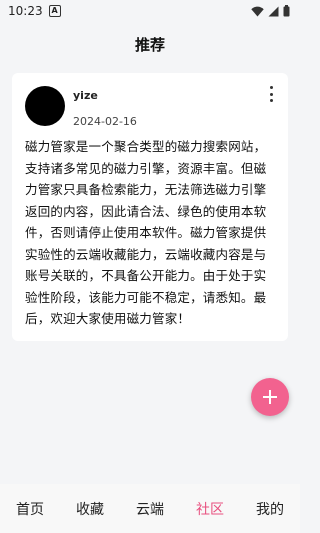 The image size is (320, 533). I want to click on nav-cloud: 云端, so click(150, 509).